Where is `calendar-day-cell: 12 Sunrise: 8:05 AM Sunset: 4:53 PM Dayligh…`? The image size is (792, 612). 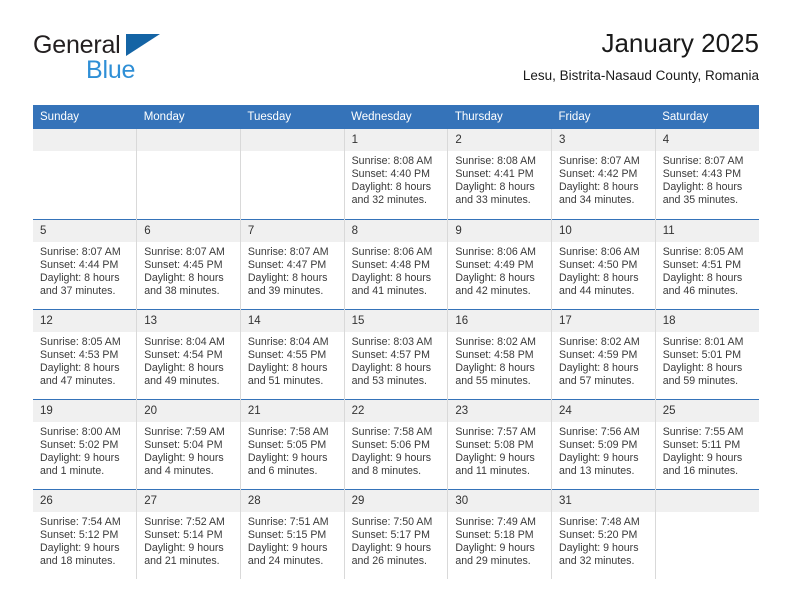 calendar-day-cell: 12 Sunrise: 8:05 AM Sunset: 4:53 PM Dayligh… is located at coordinates (85, 353).